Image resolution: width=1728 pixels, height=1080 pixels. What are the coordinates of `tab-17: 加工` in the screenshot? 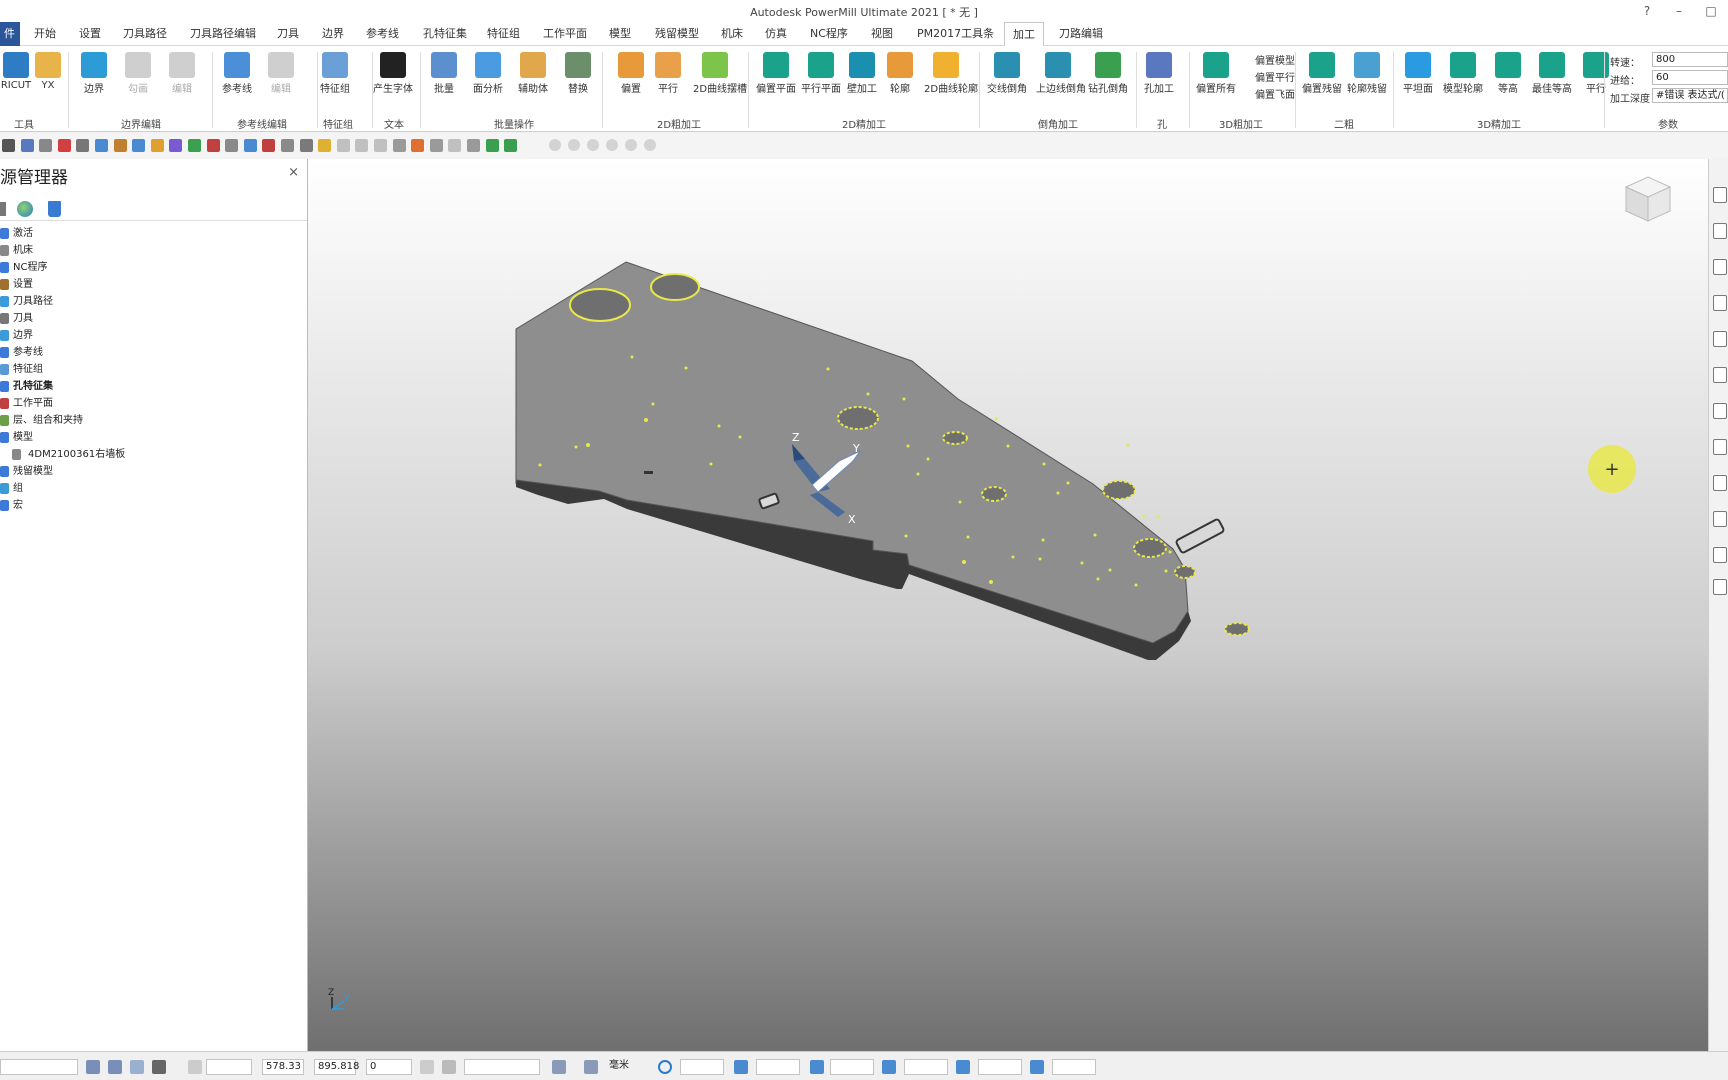 It's located at (1024, 34).